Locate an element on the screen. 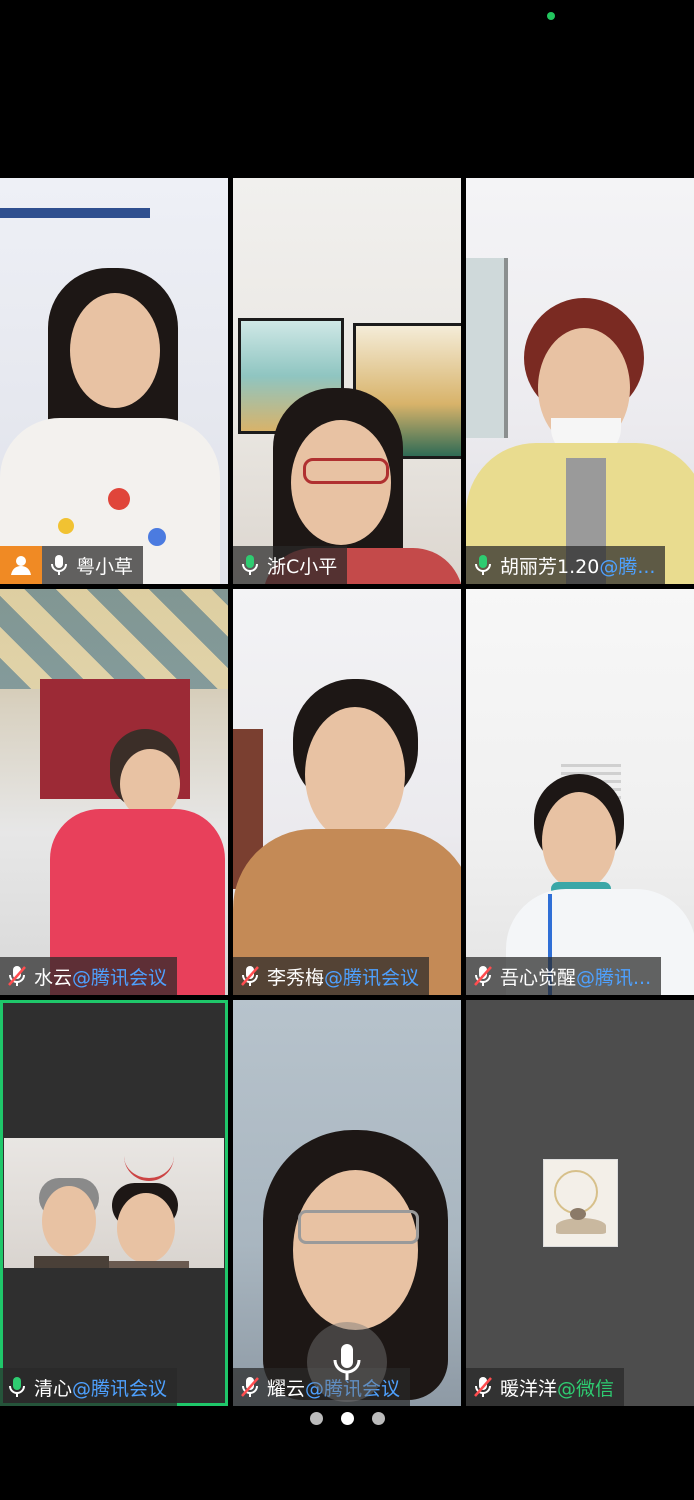 The width and height of the screenshot is (694, 1500). participant-label: 水云 @腾讯会议 is located at coordinates (89, 976).